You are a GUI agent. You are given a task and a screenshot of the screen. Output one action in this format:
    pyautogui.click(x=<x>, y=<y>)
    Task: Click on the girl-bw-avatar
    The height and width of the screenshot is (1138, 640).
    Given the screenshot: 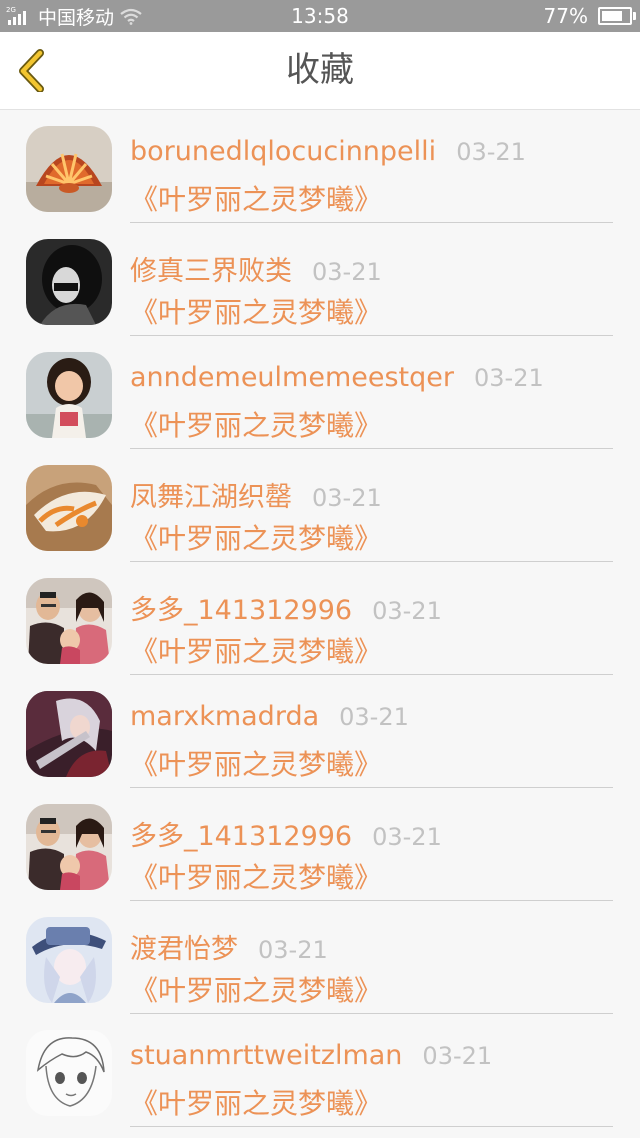 What is the action you would take?
    pyautogui.click(x=69, y=282)
    